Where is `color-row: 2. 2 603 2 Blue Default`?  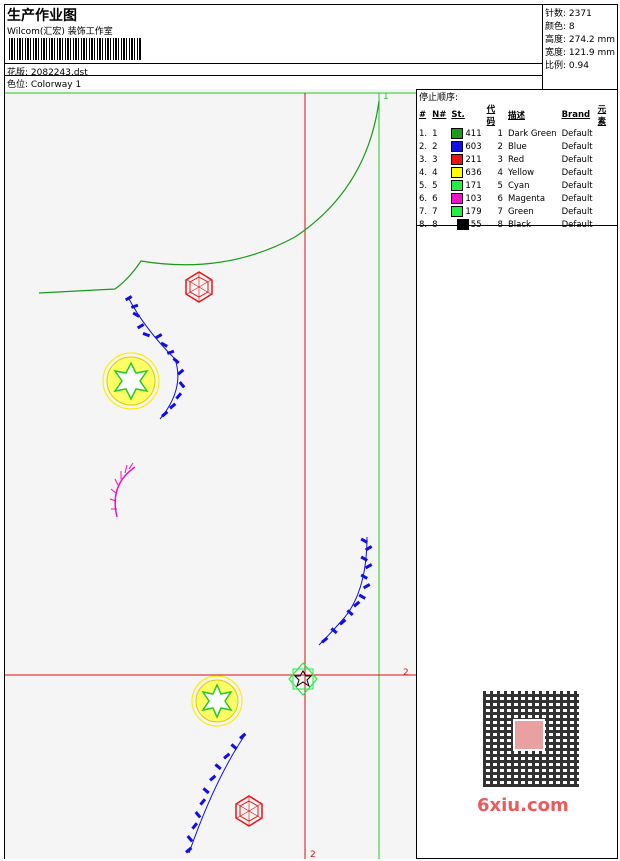
color-row: 2. 2 603 2 Blue Default is located at coordinates (517, 146).